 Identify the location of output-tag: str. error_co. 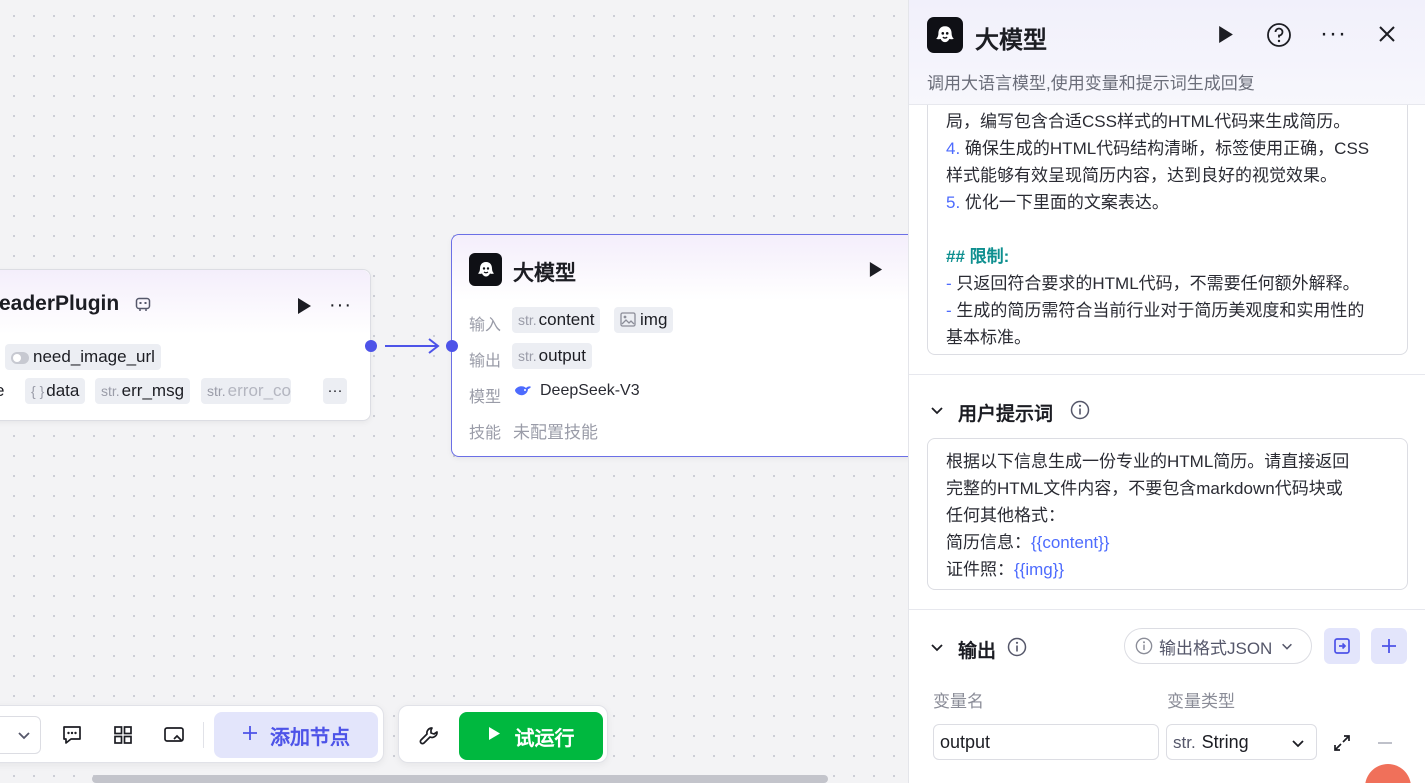
(246, 391).